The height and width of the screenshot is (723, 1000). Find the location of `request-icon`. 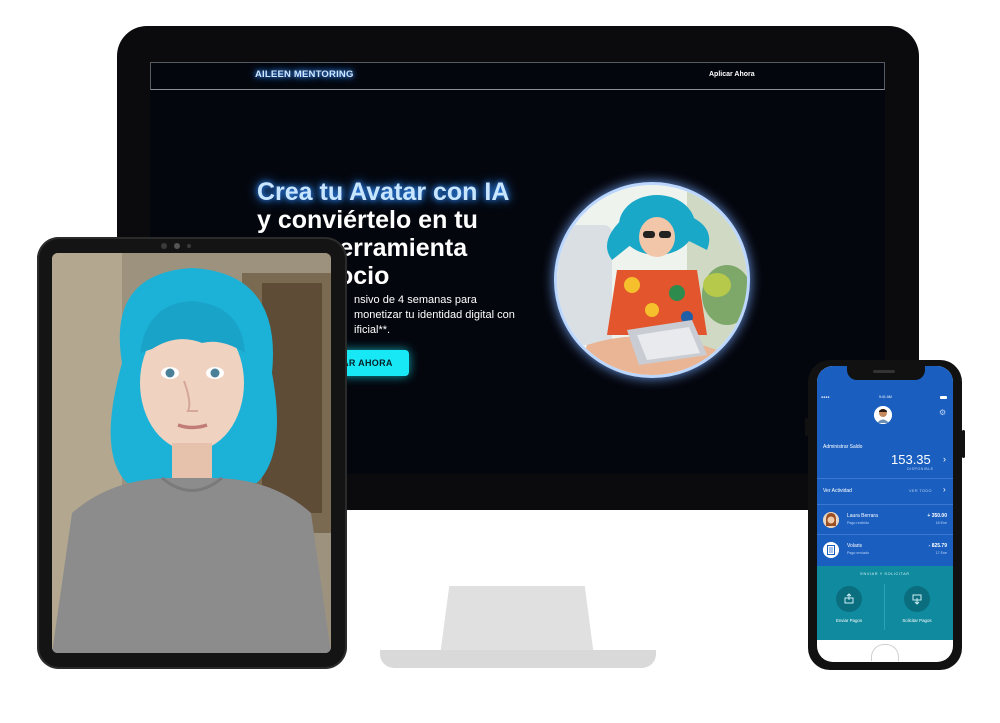

request-icon is located at coordinates (917, 599).